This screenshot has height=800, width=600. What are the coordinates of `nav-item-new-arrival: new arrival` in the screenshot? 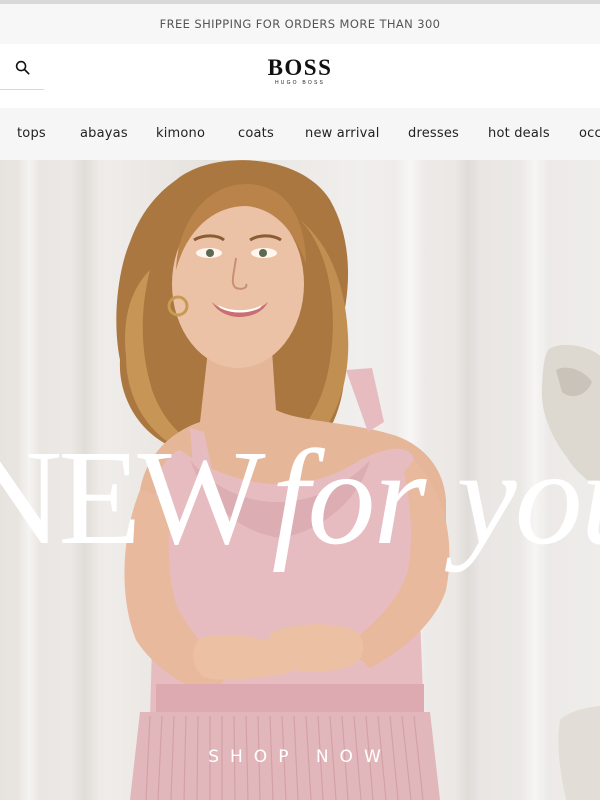 It's located at (342, 133).